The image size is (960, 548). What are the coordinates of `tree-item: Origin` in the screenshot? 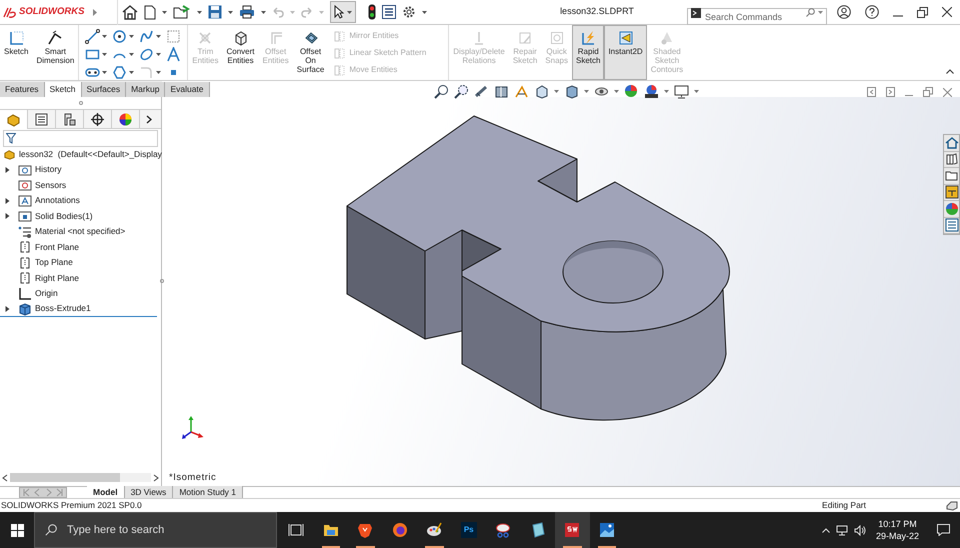 It's located at (46, 293).